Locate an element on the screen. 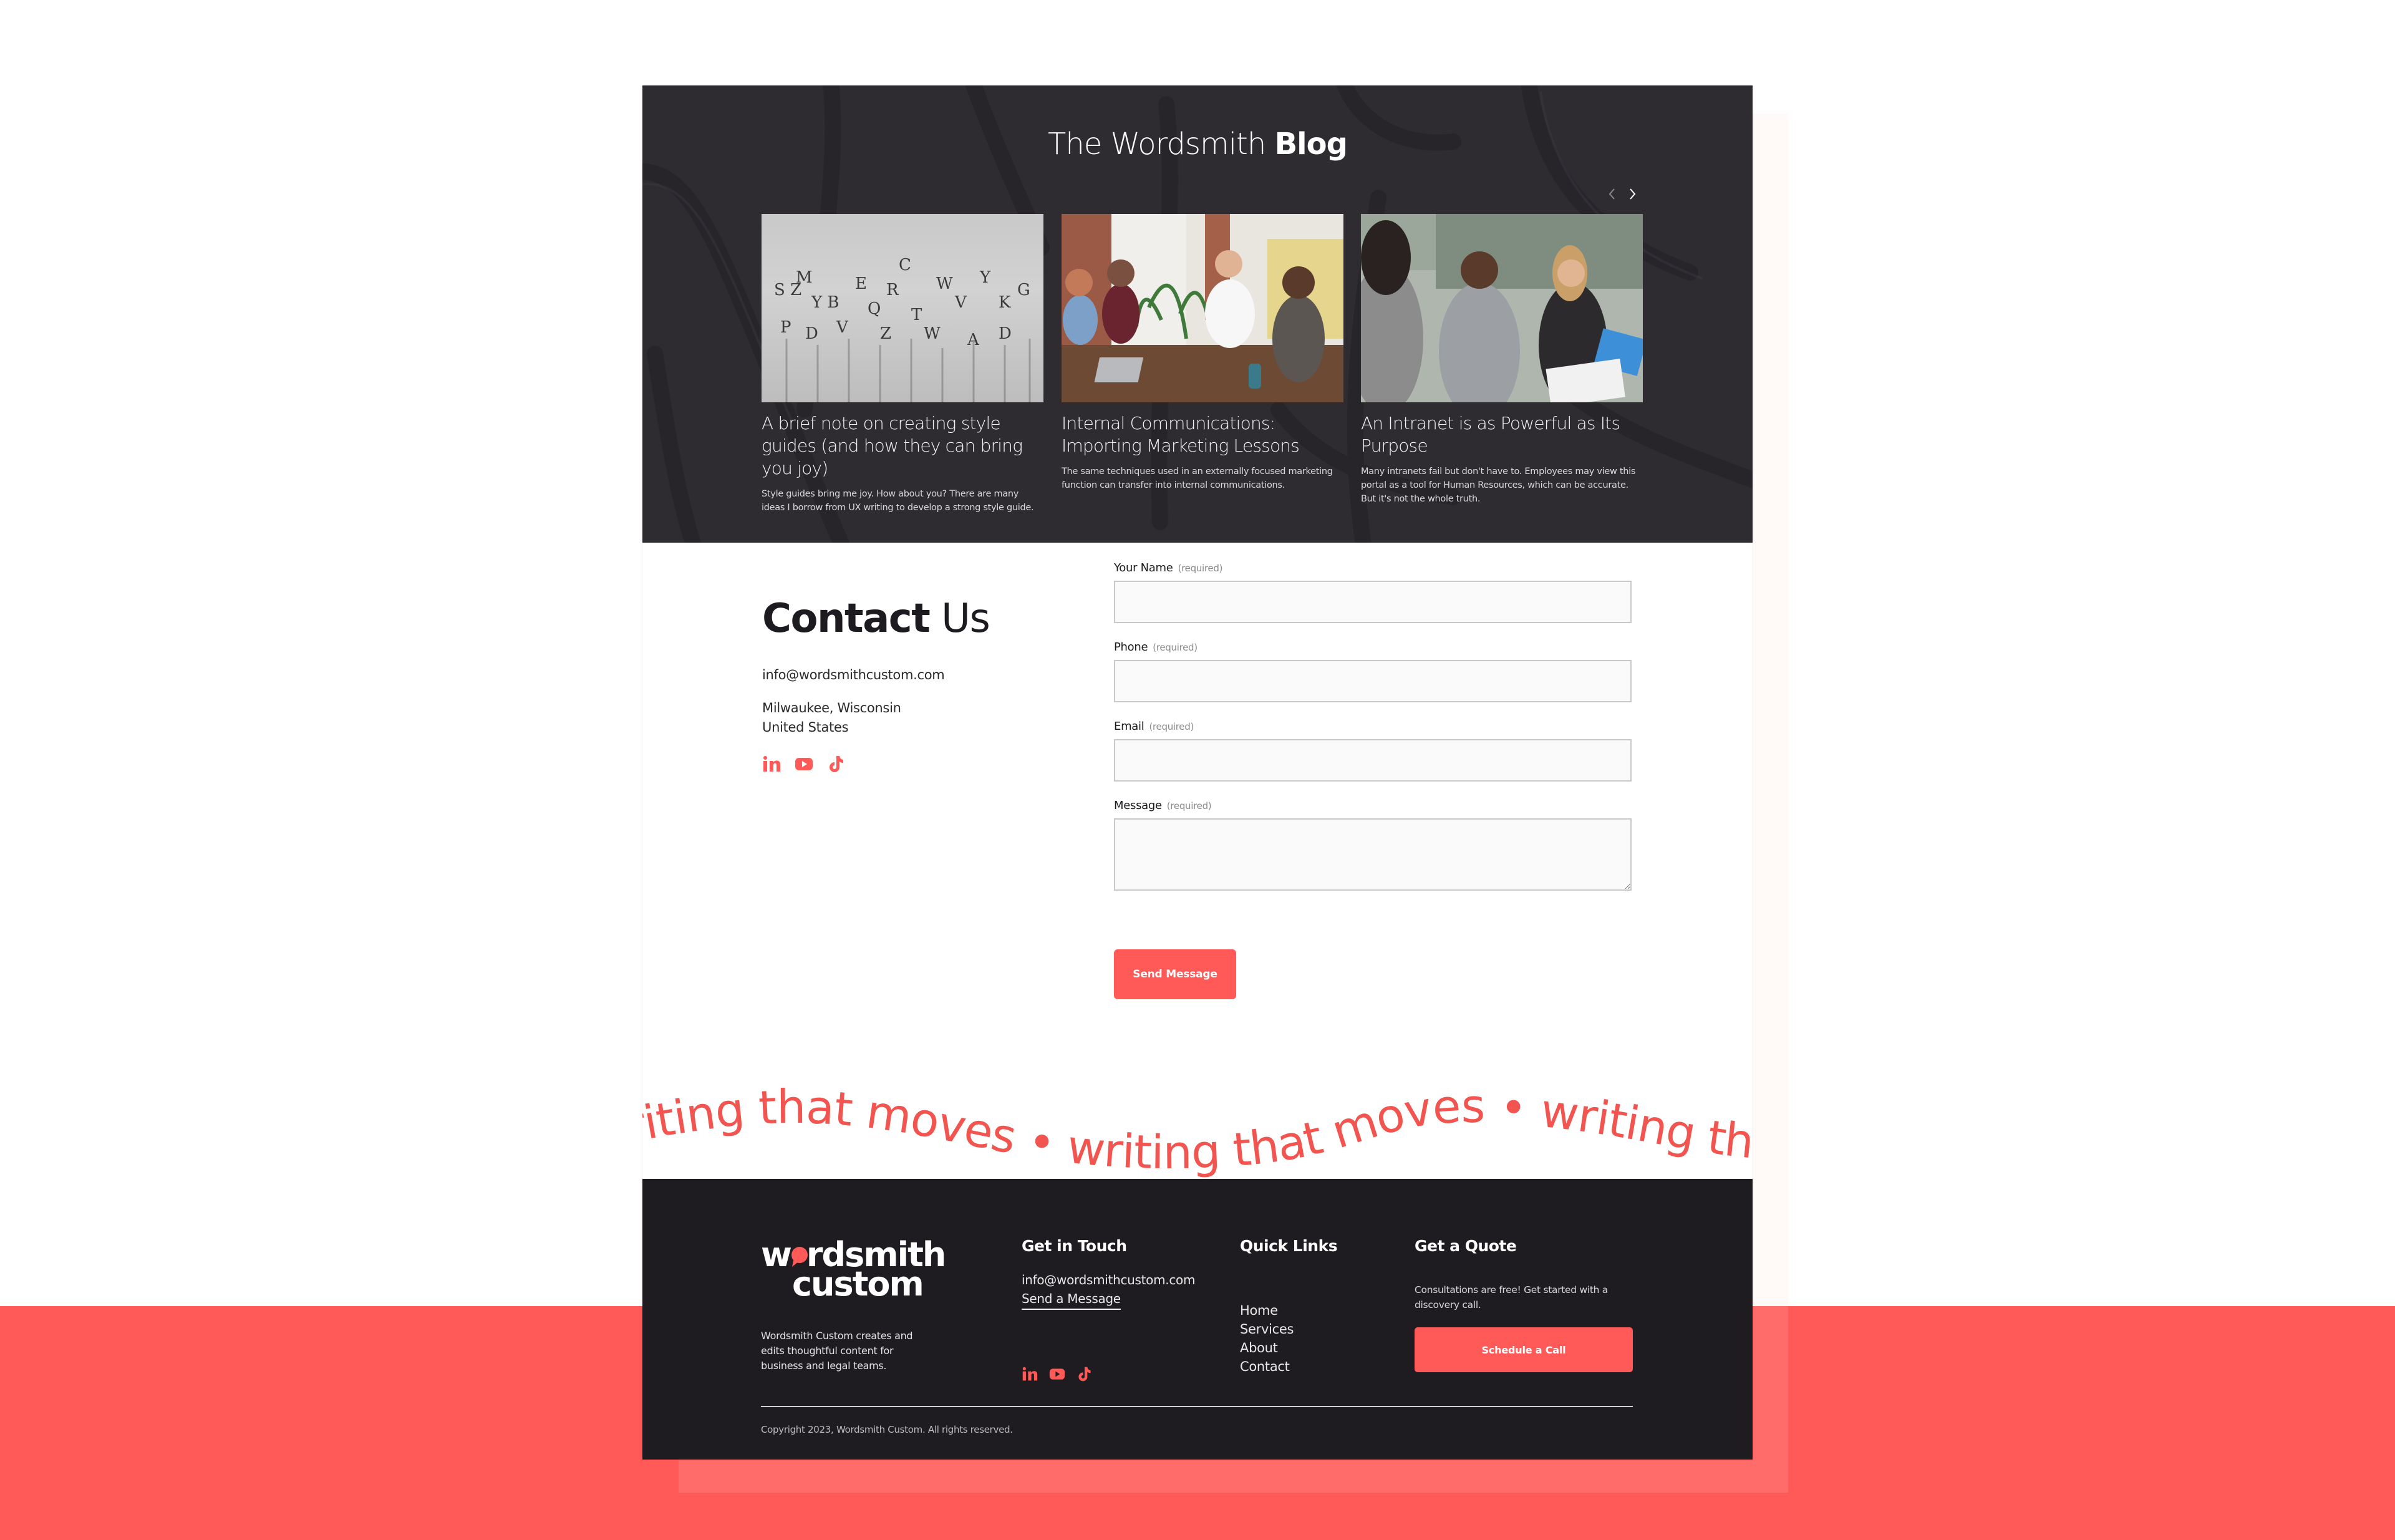 Image resolution: width=2395 pixels, height=1540 pixels. footer-link-contact: Contact is located at coordinates (1267, 1366).